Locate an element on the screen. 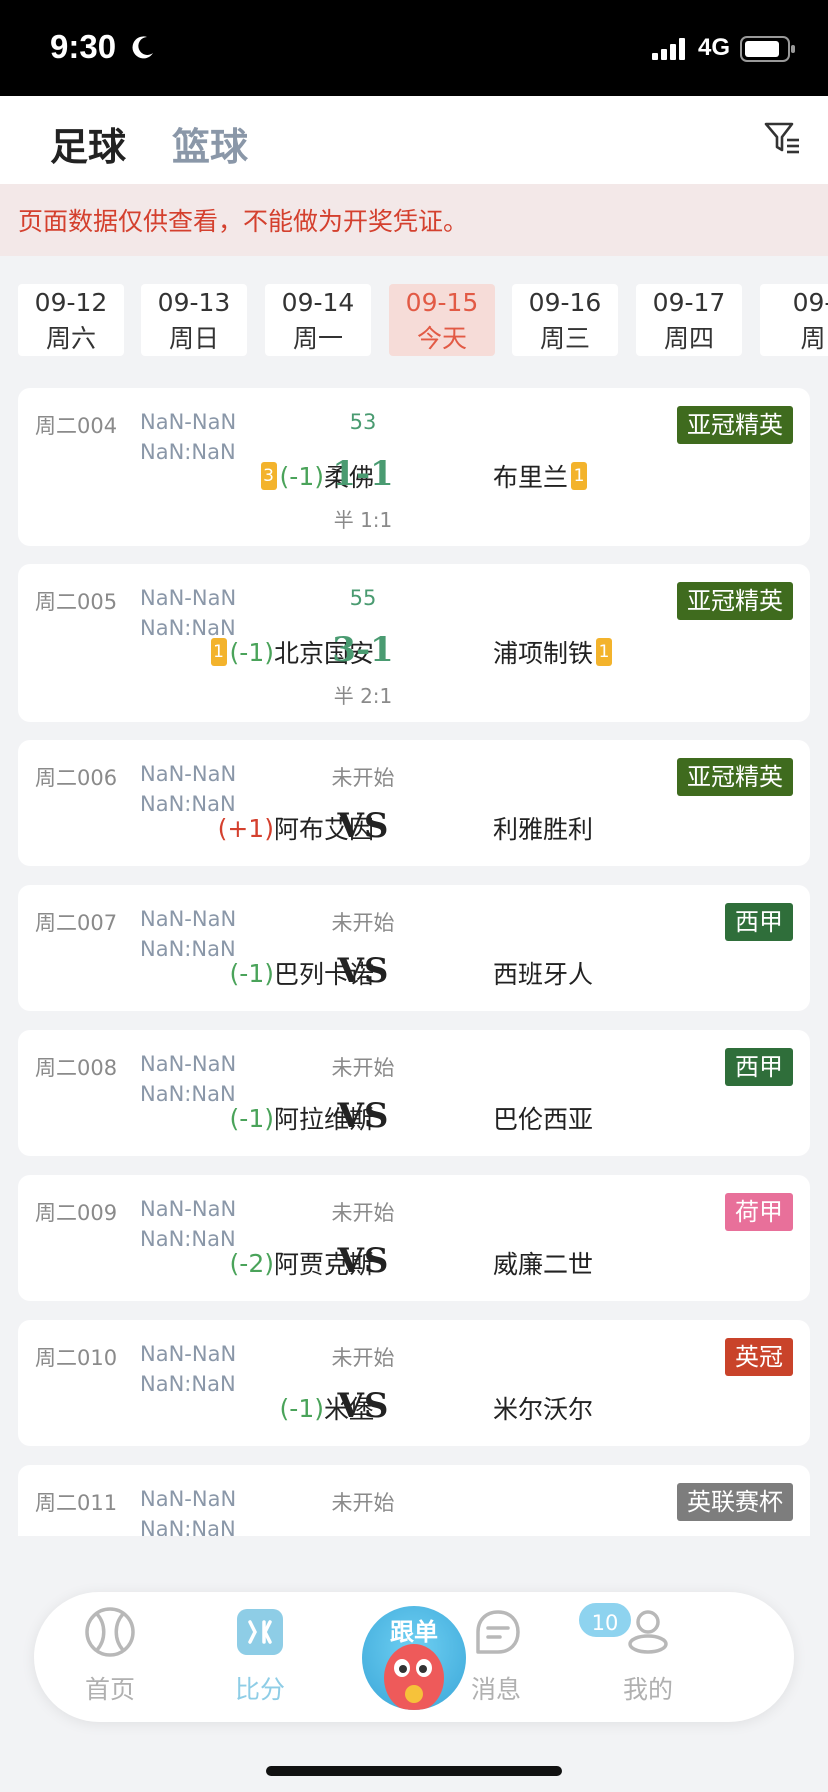 The width and height of the screenshot is (828, 1792). bottom-nav: 首页 比分 跟单 消息 10 我的 is located at coordinates (414, 1657).